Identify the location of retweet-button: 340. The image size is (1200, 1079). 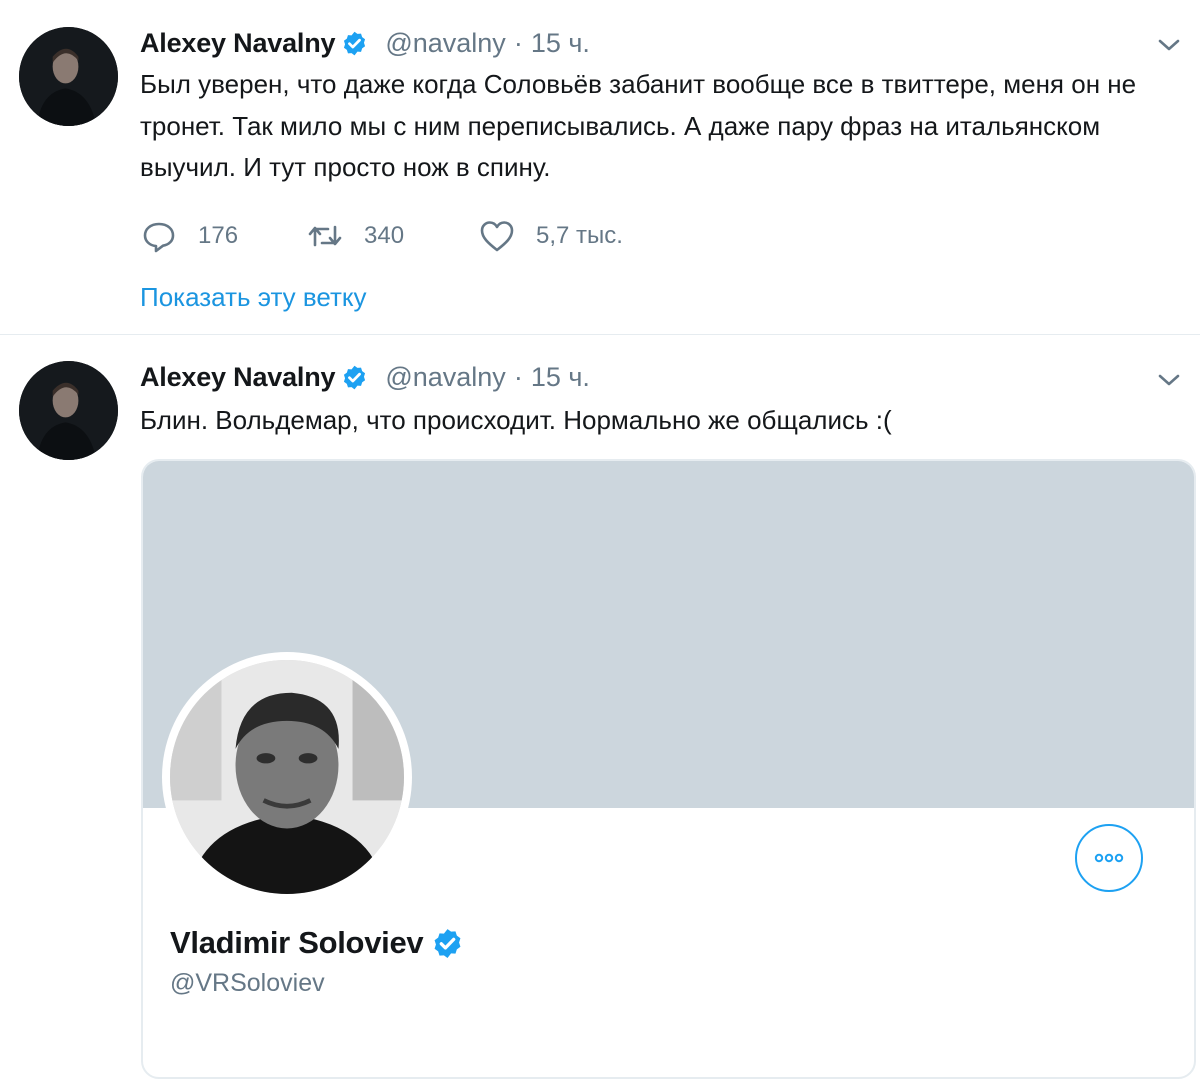
(392, 236).